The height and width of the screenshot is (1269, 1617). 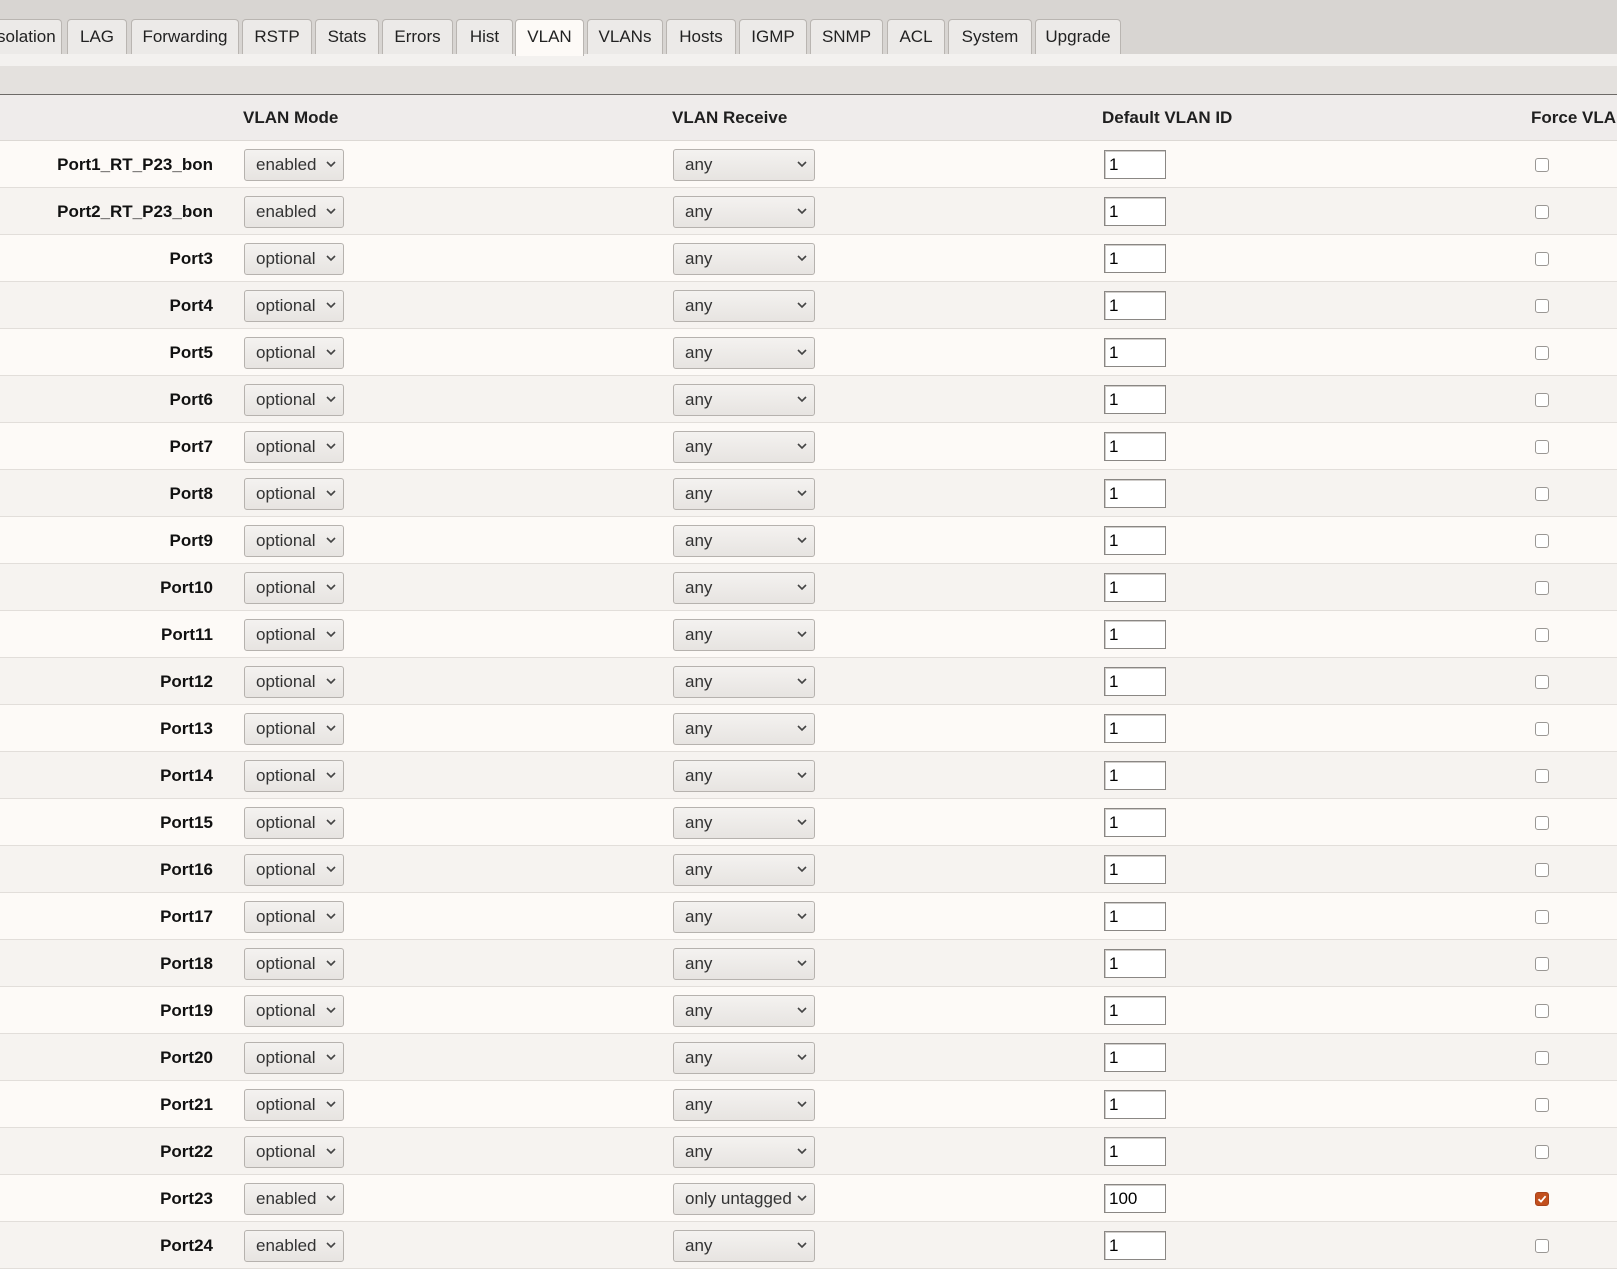 What do you see at coordinates (1078, 36) in the screenshot?
I see `tab-upgrade: Upgrade` at bounding box center [1078, 36].